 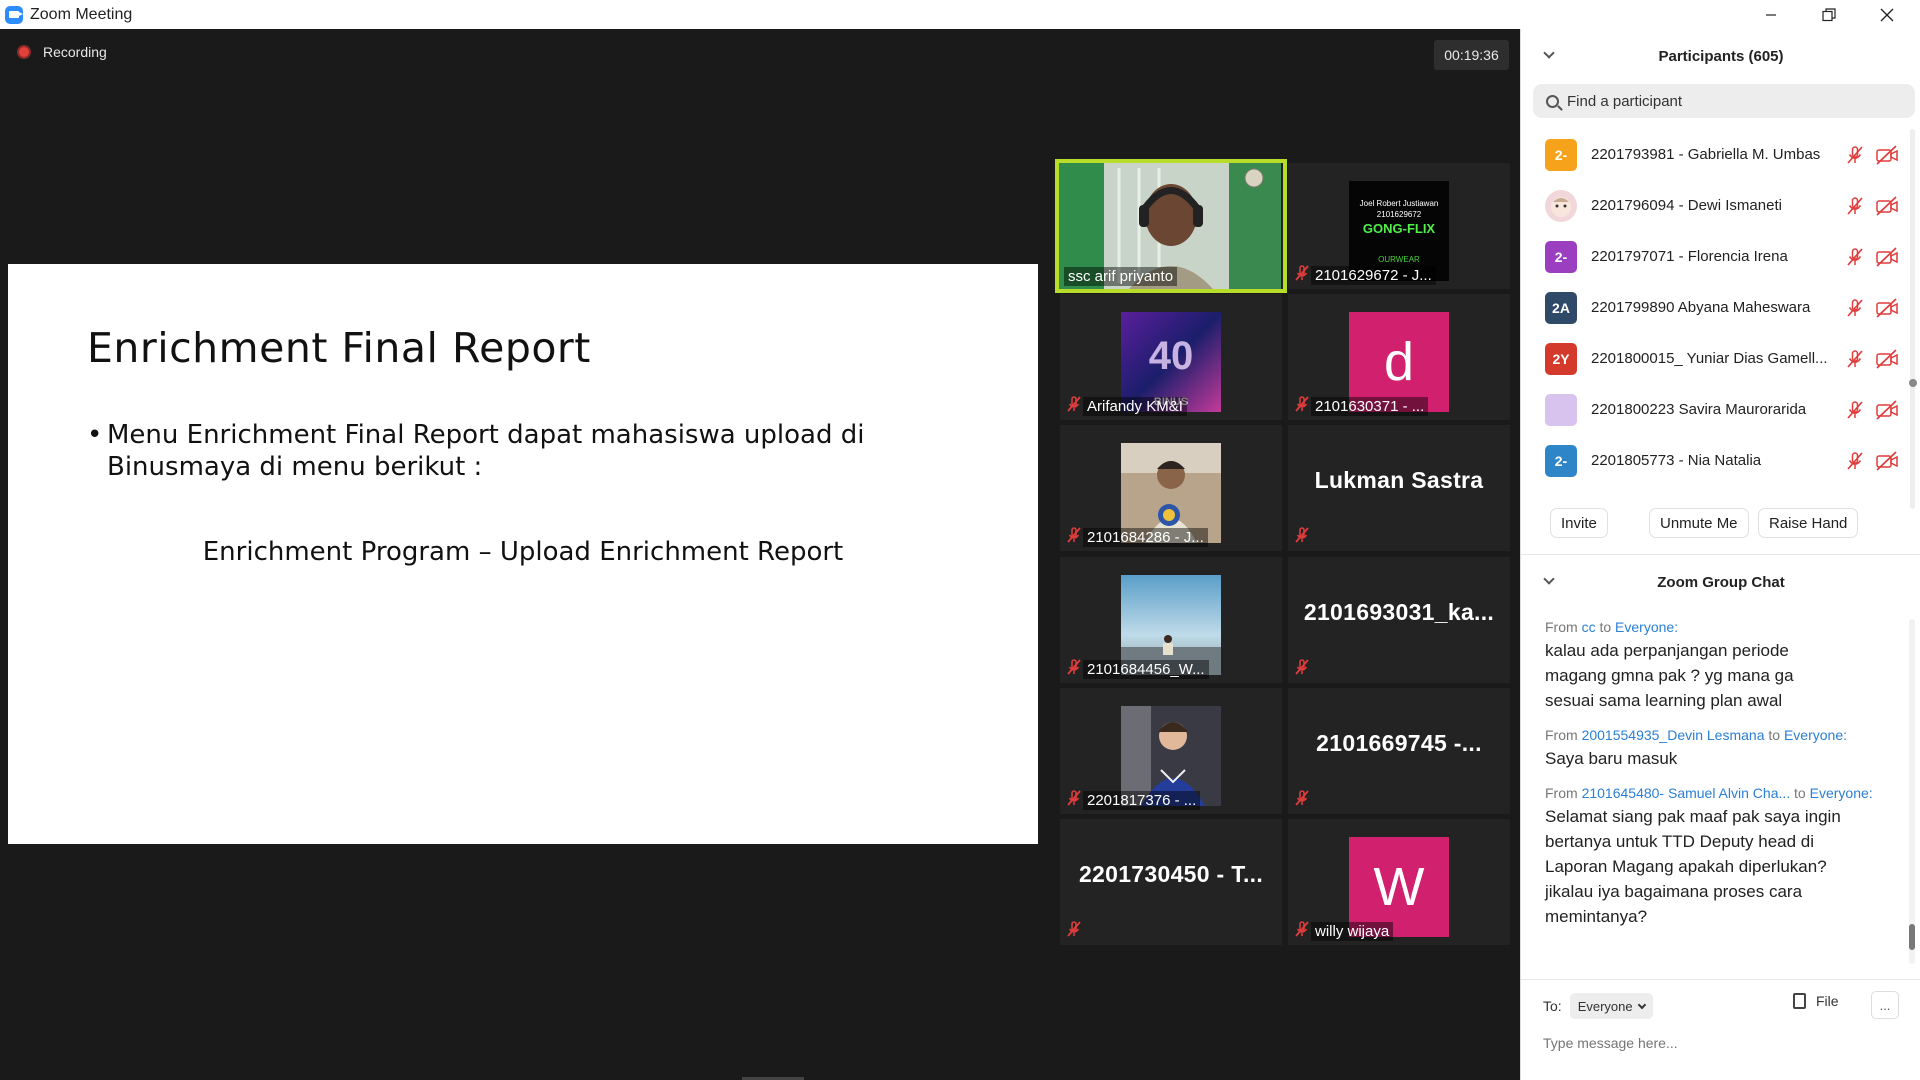 I want to click on participant-row: 2- 2201793981 - Gabriella M. Umbas, so click(x=1717, y=154).